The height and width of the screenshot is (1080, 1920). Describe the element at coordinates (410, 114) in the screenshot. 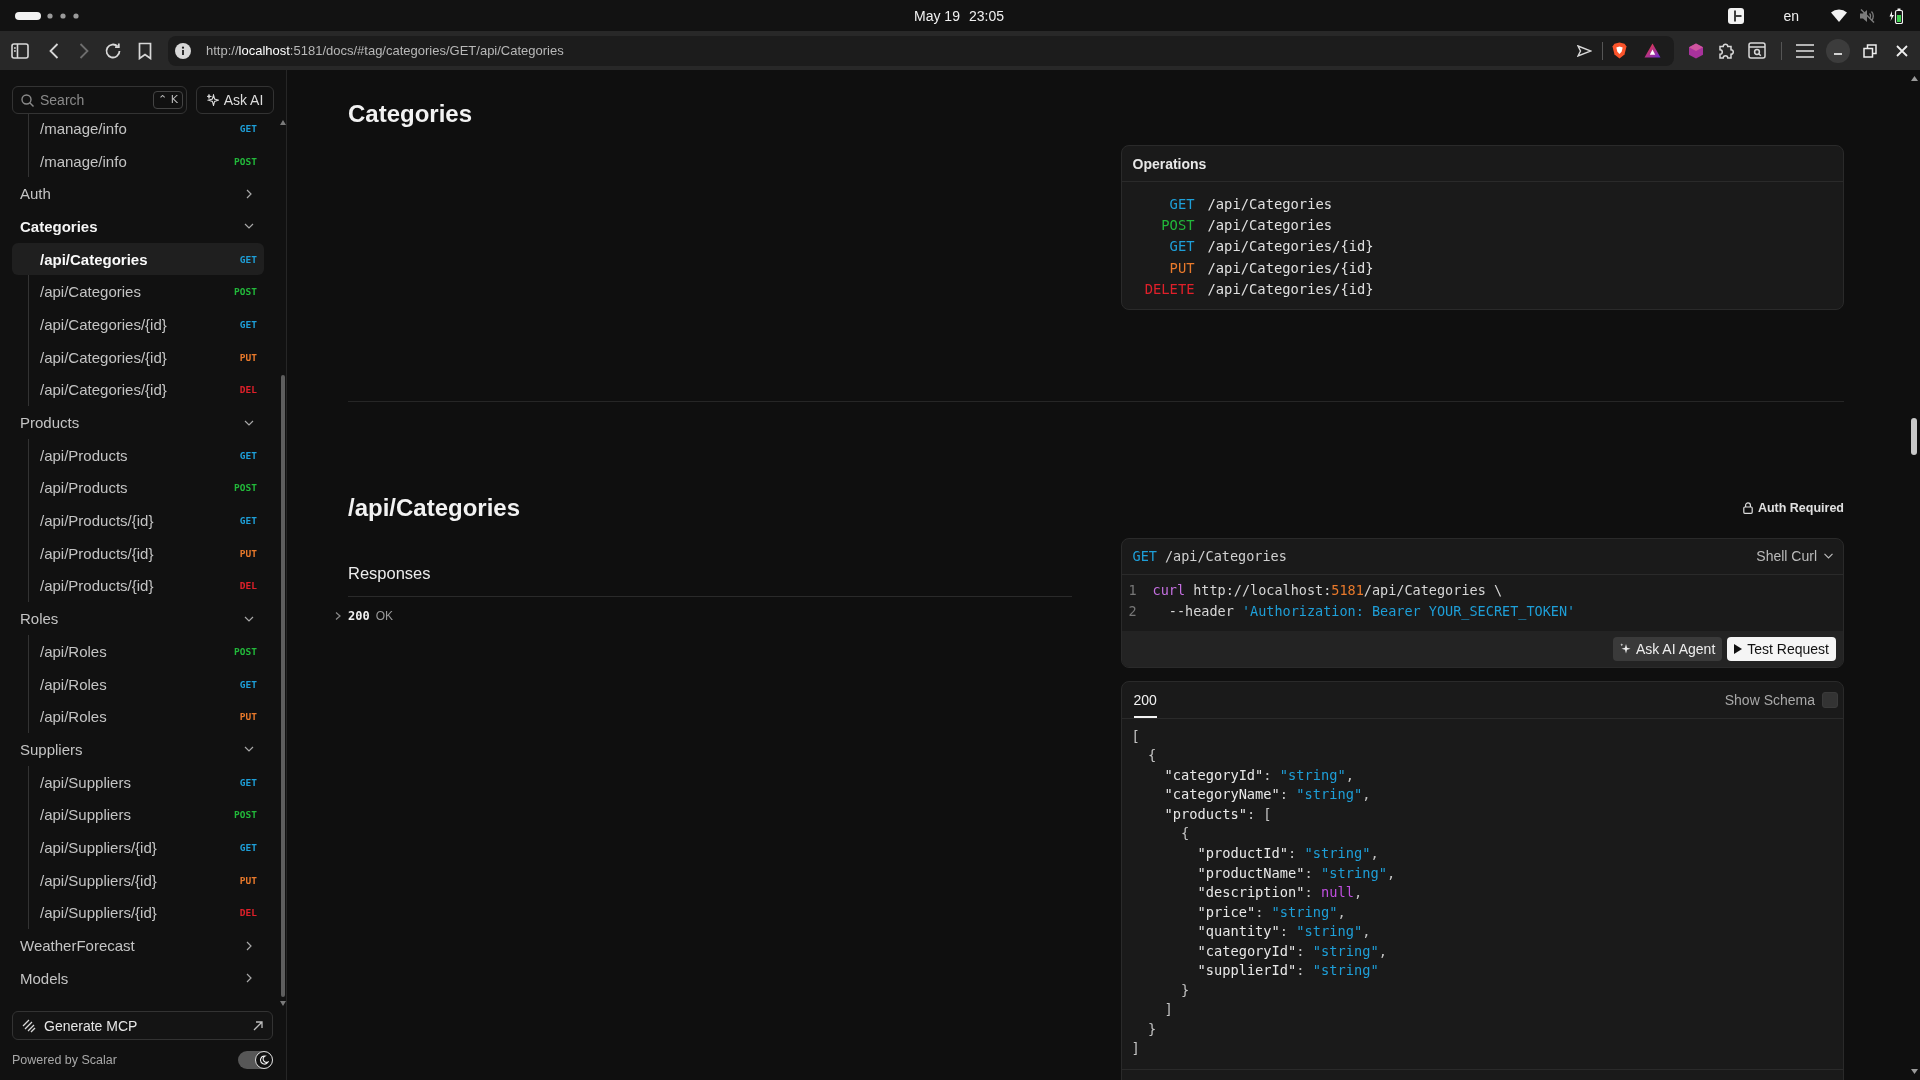

I see `section-title: Categories` at that location.